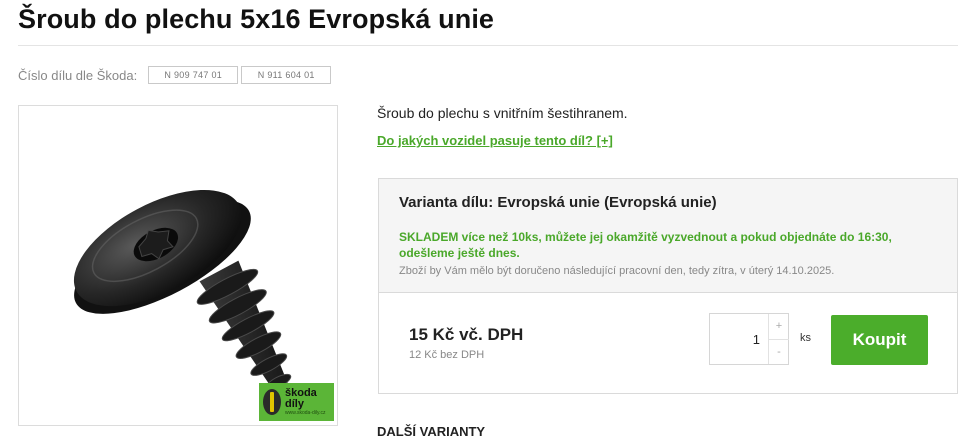 Image resolution: width=977 pixels, height=445 pixels. Describe the element at coordinates (495, 140) in the screenshot. I see `vehicle-fit-link: Do jakých vozidel pasuje tento díl? [+]` at that location.